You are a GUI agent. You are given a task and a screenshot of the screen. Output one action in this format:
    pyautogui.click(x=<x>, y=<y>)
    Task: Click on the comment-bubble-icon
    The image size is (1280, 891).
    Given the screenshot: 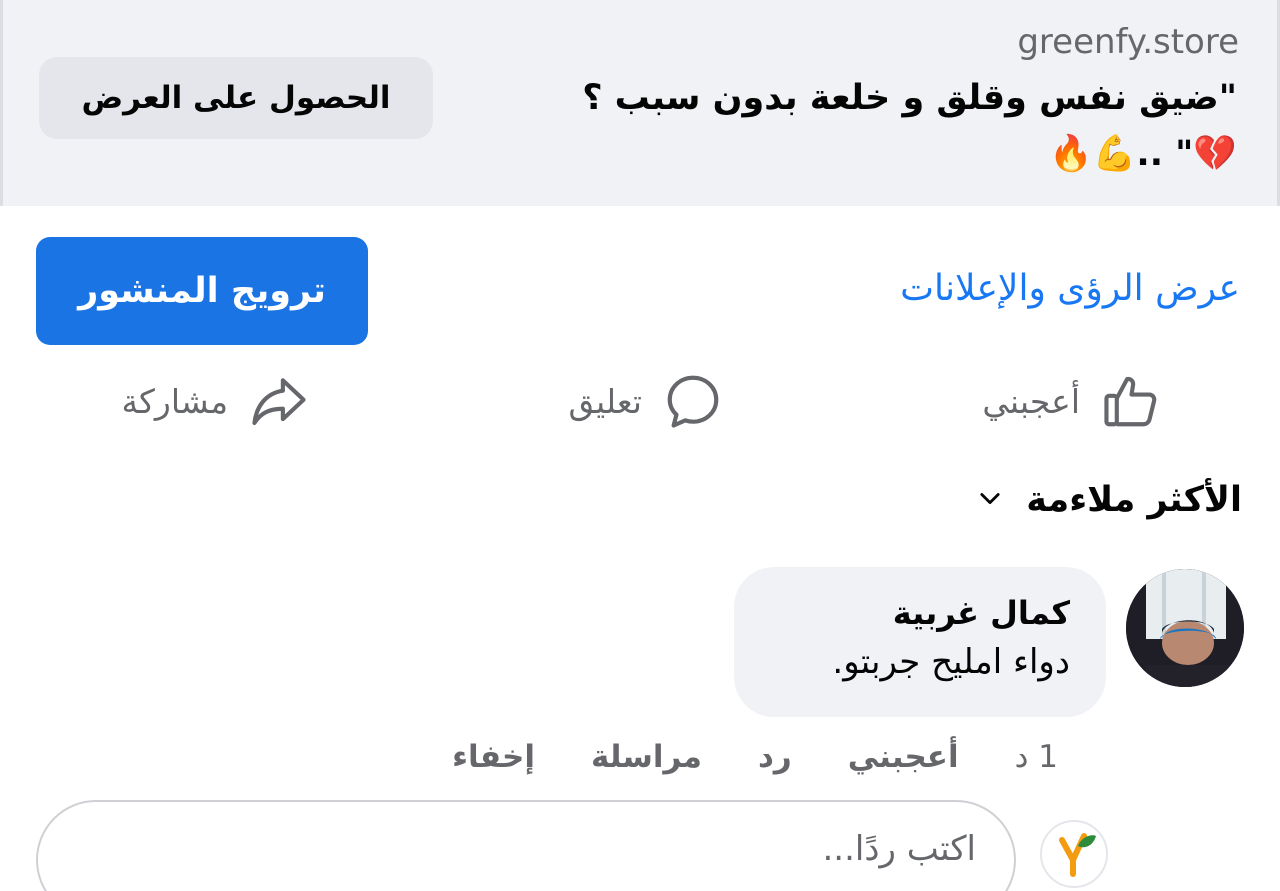 What is the action you would take?
    pyautogui.click(x=693, y=401)
    